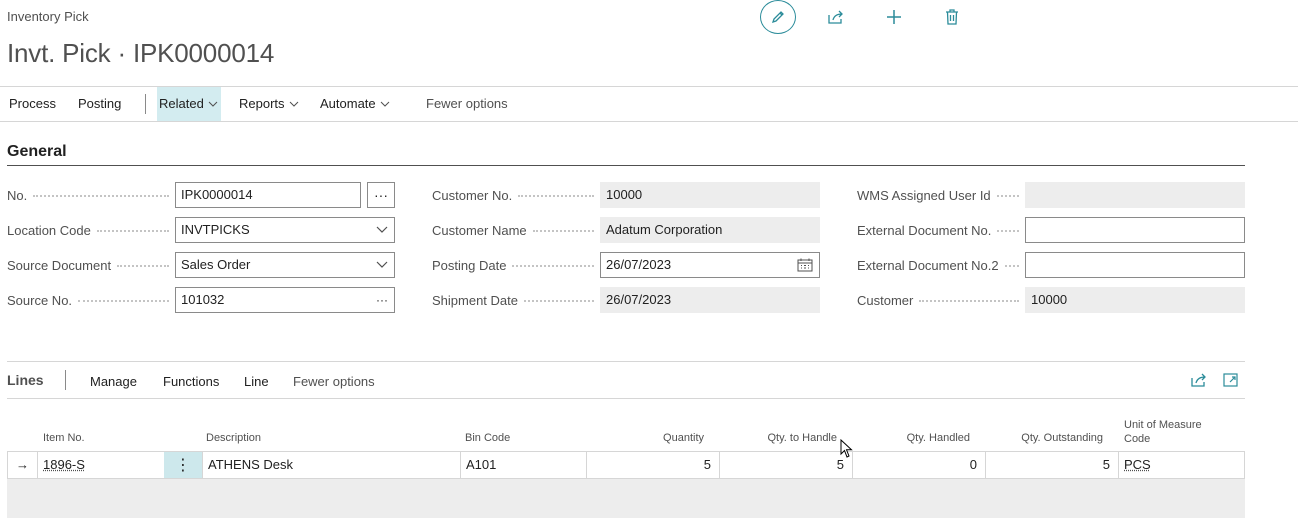  I want to click on menu-automate: Automate, so click(355, 104).